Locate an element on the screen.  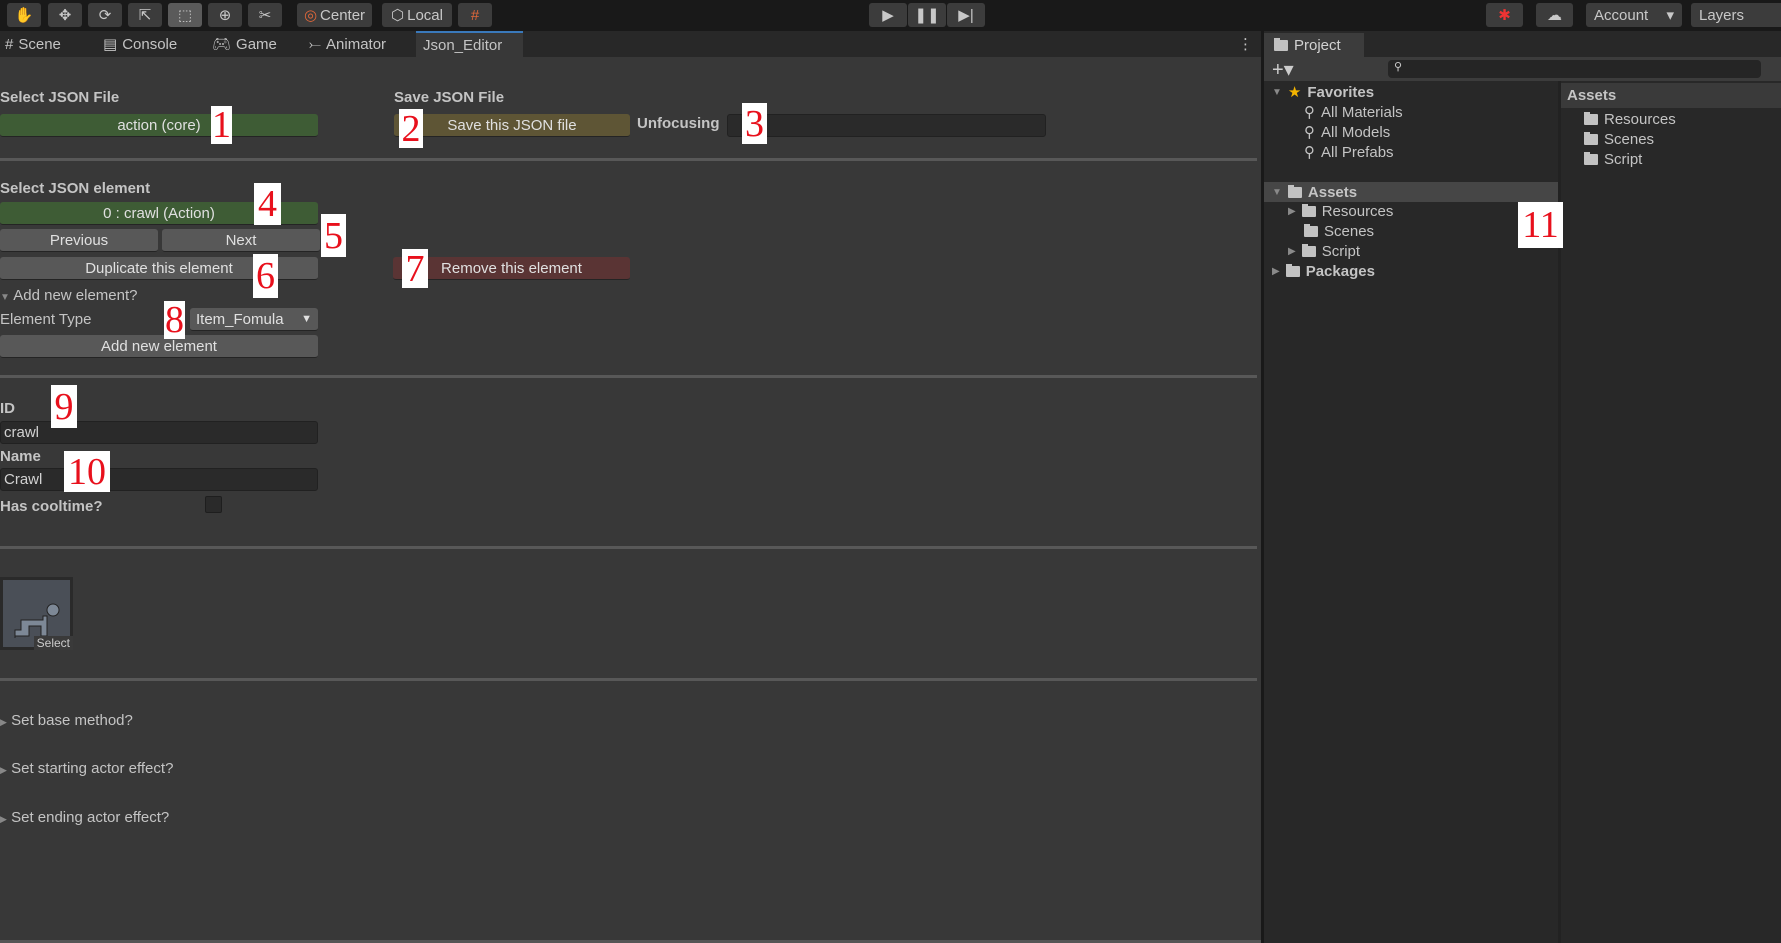
open-folder-icon is located at coordinates (1294, 191).